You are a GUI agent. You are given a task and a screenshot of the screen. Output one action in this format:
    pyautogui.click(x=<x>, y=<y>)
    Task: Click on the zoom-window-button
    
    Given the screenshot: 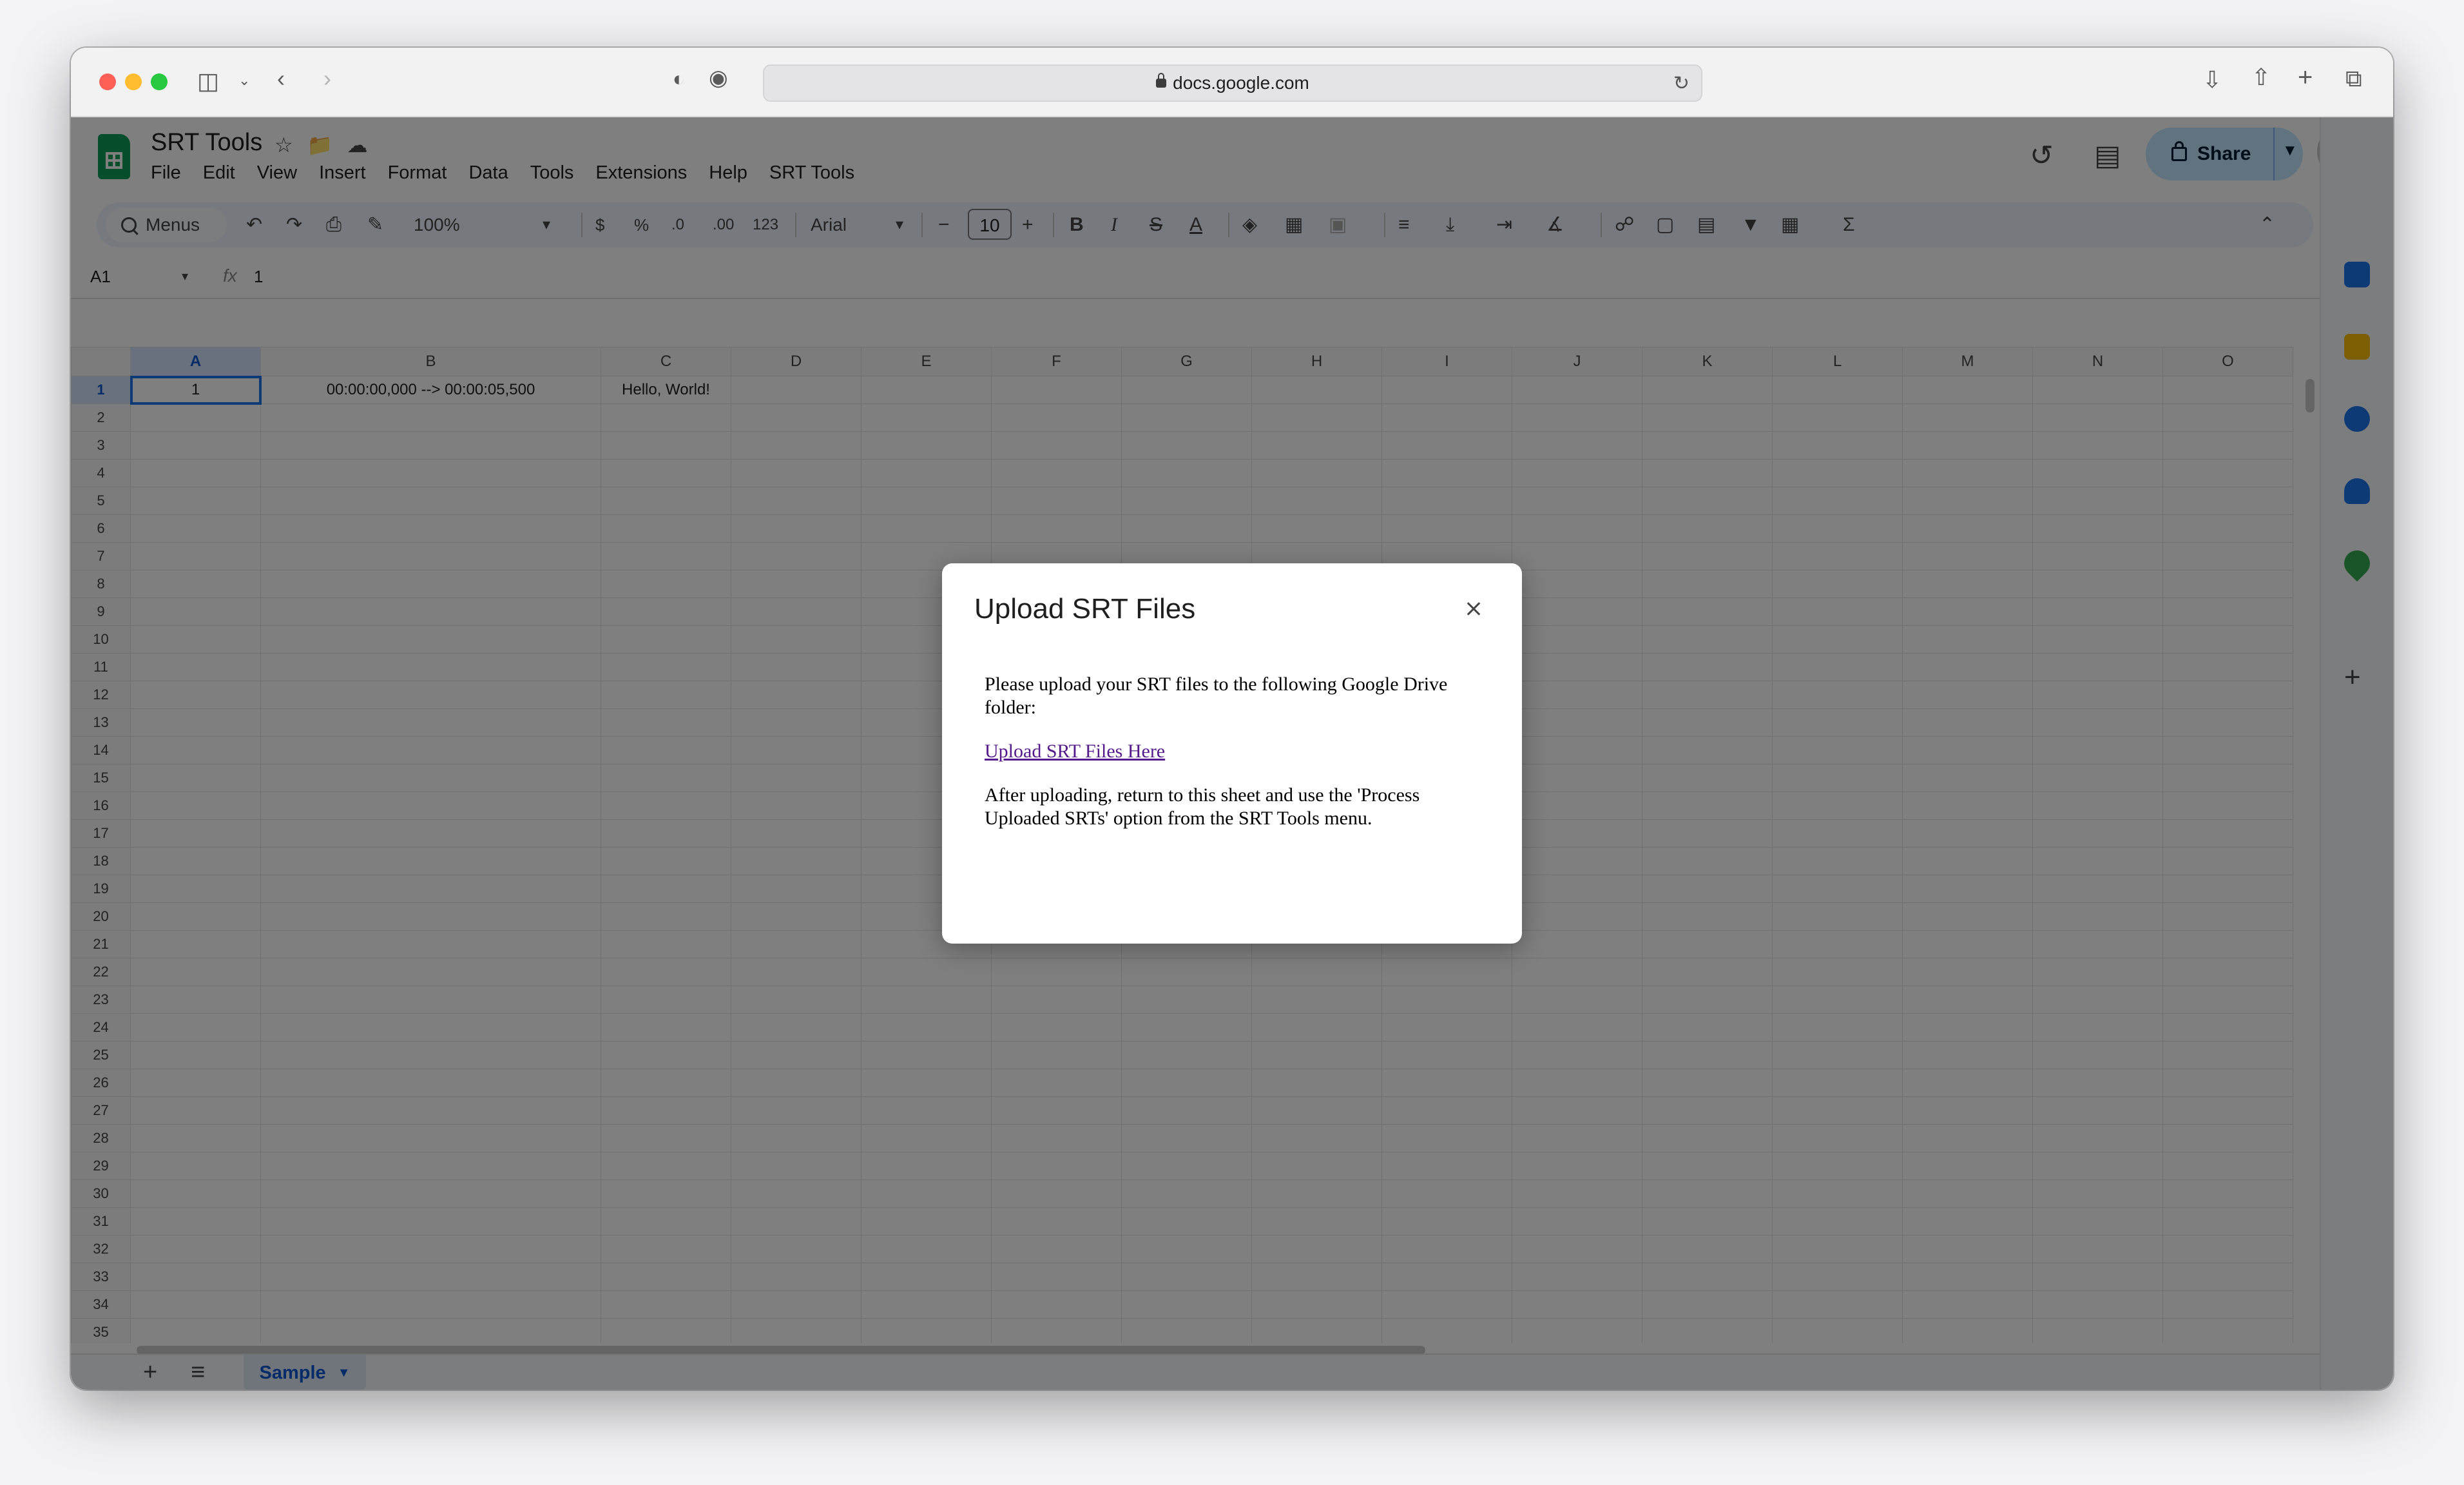 What is the action you would take?
    pyautogui.click(x=159, y=81)
    